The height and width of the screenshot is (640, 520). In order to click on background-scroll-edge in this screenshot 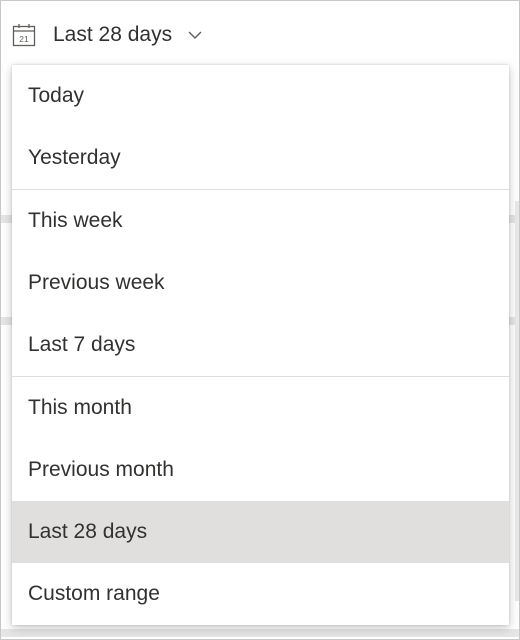, I will do `click(517, 401)`.